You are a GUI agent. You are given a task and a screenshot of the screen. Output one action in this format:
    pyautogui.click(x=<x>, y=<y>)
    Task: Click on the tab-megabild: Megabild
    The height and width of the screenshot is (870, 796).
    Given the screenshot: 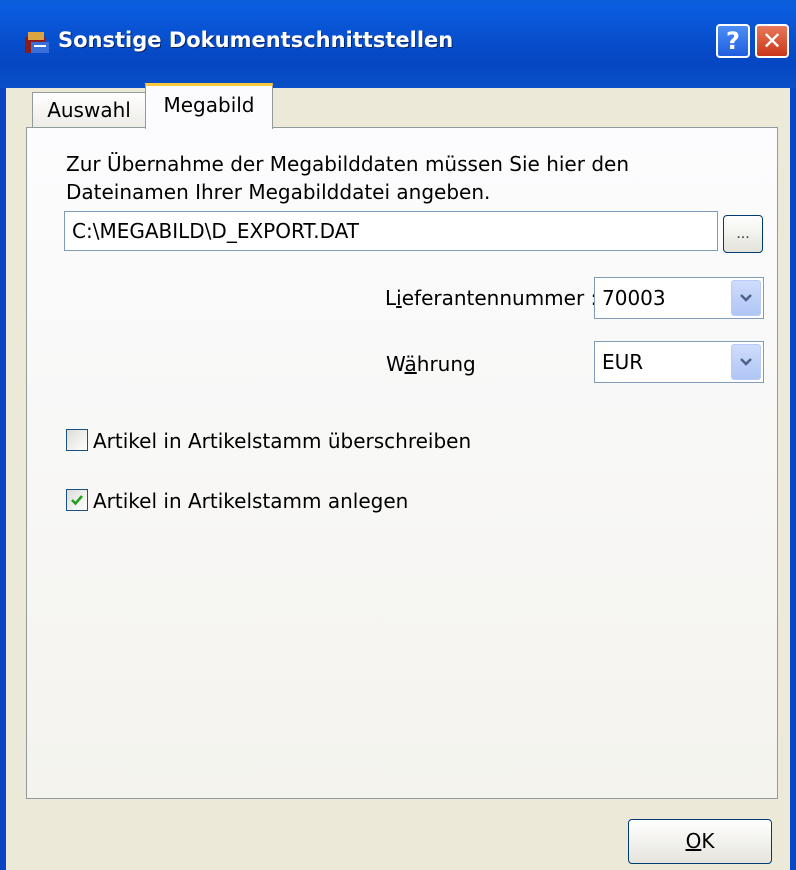 What is the action you would take?
    pyautogui.click(x=209, y=106)
    